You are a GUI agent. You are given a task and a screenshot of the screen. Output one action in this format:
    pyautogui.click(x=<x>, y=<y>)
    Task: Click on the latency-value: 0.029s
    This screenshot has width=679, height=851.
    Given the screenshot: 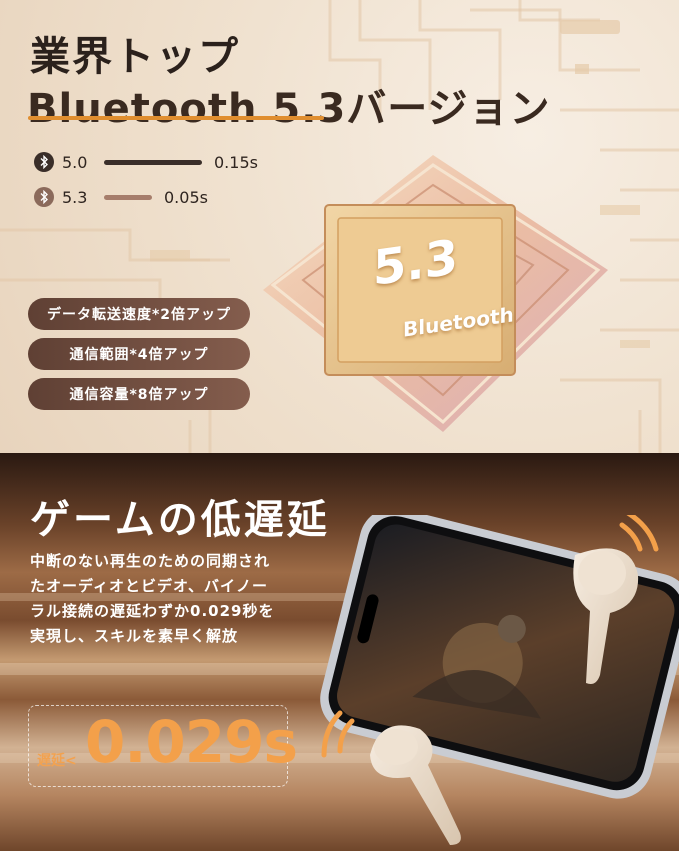 What is the action you would take?
    pyautogui.click(x=191, y=742)
    